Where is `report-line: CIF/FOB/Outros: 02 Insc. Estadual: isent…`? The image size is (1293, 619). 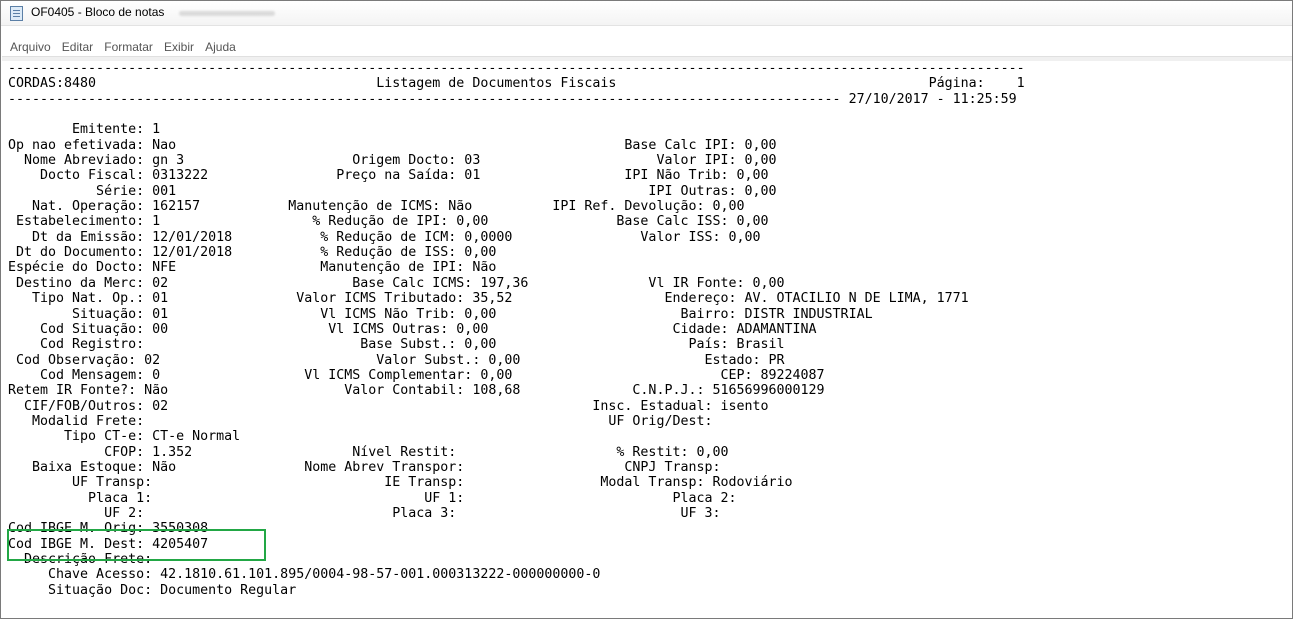 report-line: CIF/FOB/Outros: 02 Insc. Estadual: isent… is located at coordinates (388, 406).